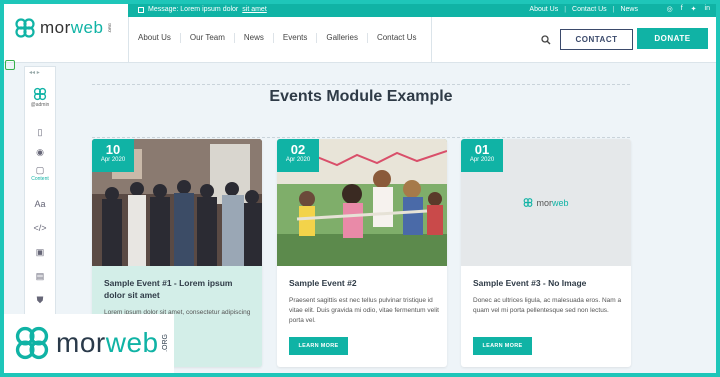 The height and width of the screenshot is (377, 720). What do you see at coordinates (342, 38) in the screenshot?
I see `nav-item-galleries: Galleries` at bounding box center [342, 38].